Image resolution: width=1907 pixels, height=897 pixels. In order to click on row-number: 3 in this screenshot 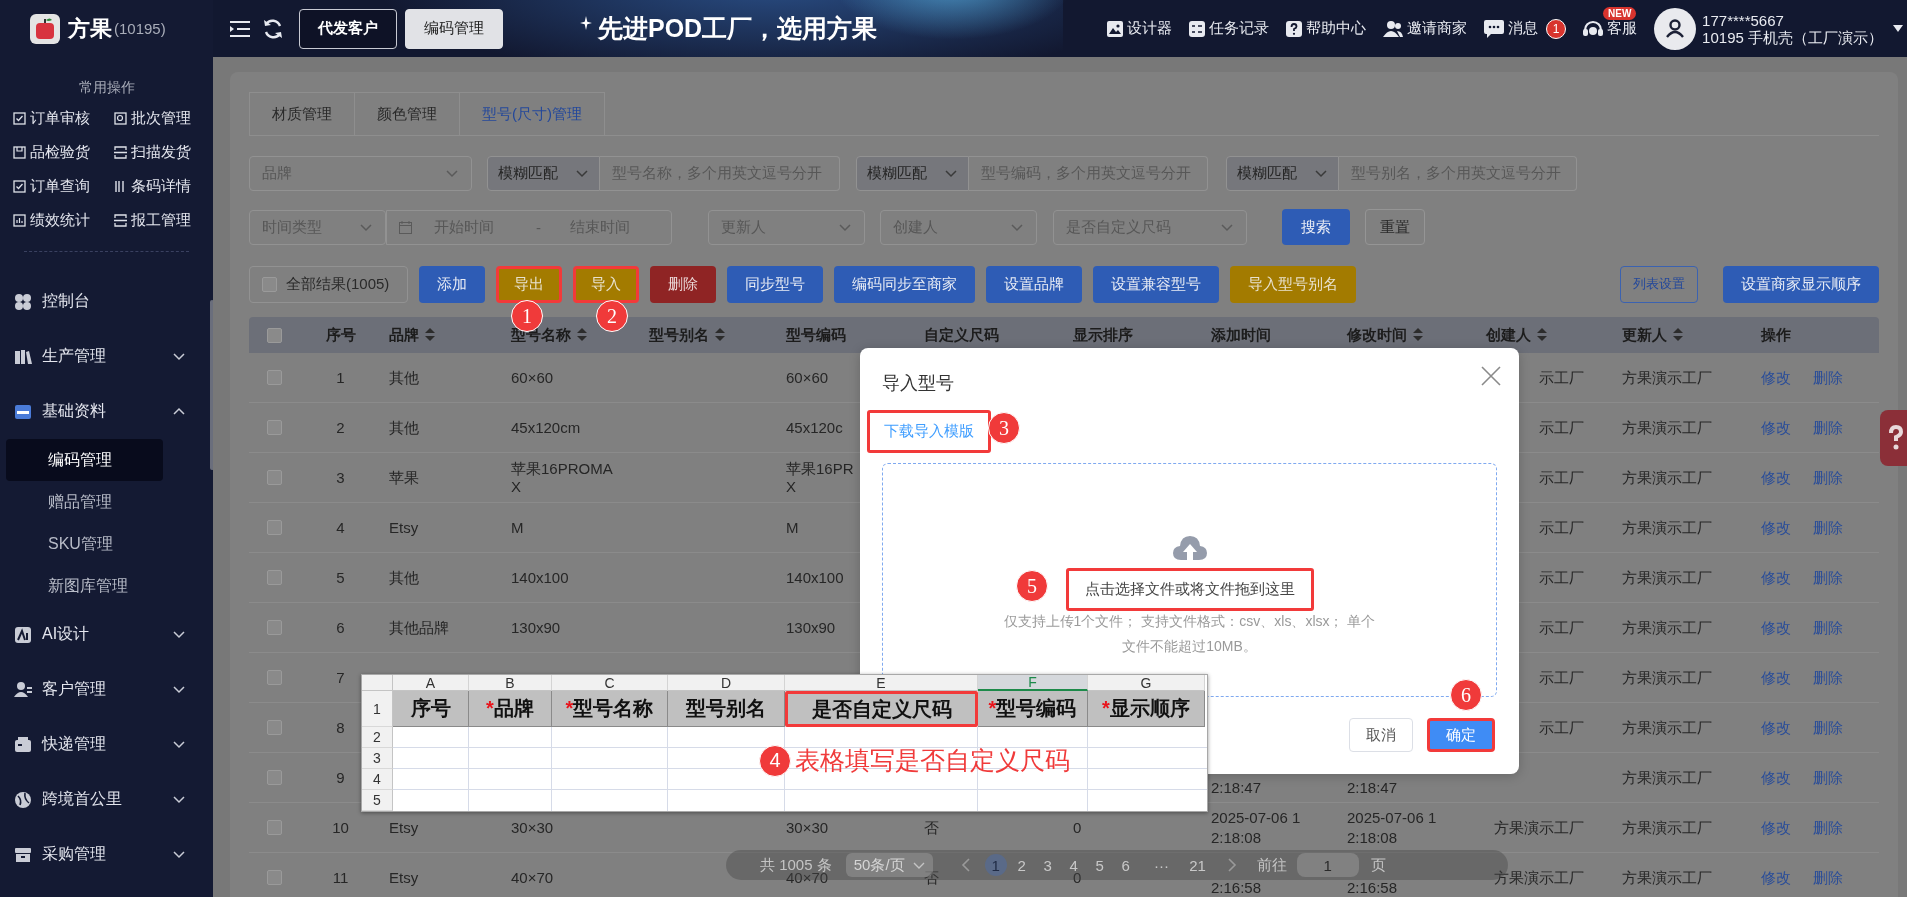, I will do `click(377, 758)`.